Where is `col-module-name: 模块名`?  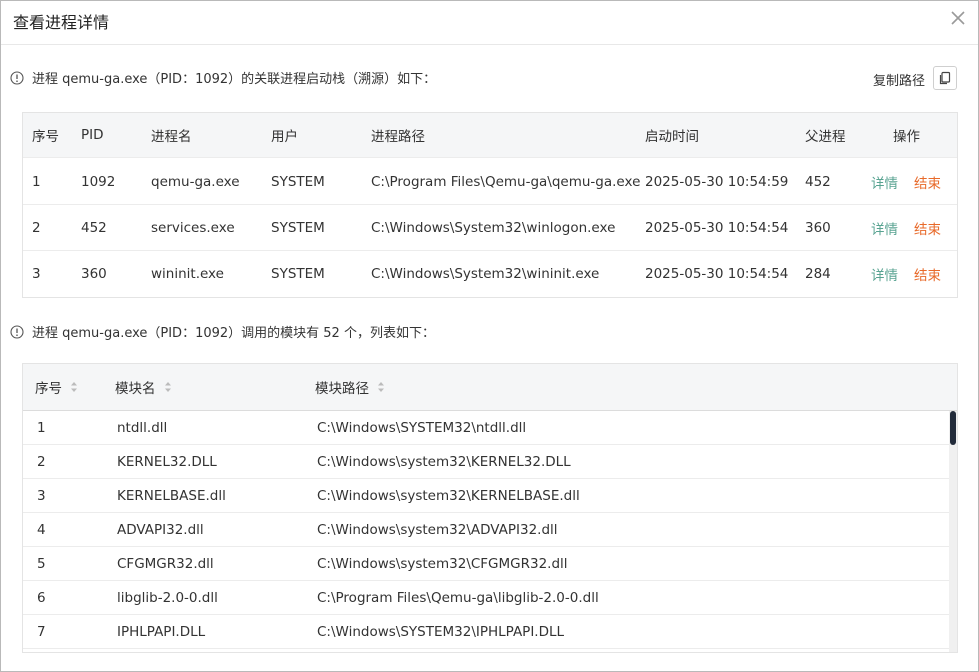
col-module-name: 模块名 is located at coordinates (143, 387).